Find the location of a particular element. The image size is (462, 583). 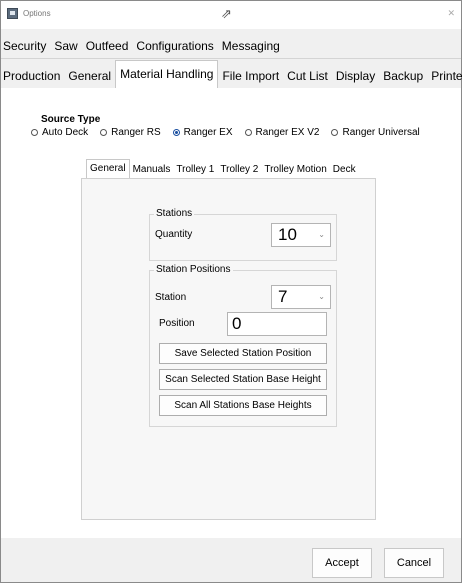

radio-auto-deck: Auto Deck is located at coordinates (59, 132).